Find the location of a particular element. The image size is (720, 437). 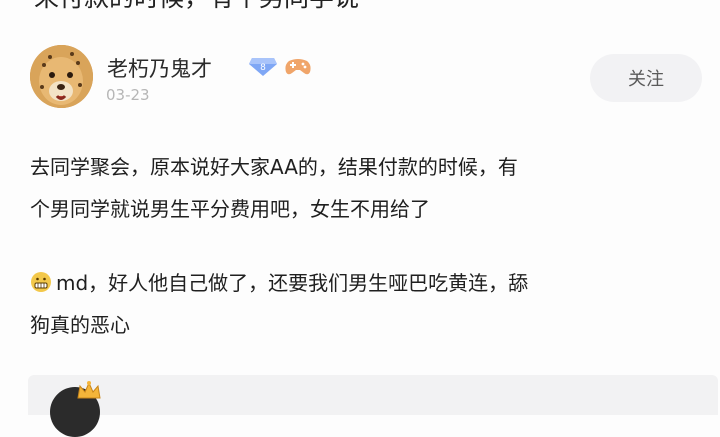

level-badge-icon: 8 is located at coordinates (263, 67).